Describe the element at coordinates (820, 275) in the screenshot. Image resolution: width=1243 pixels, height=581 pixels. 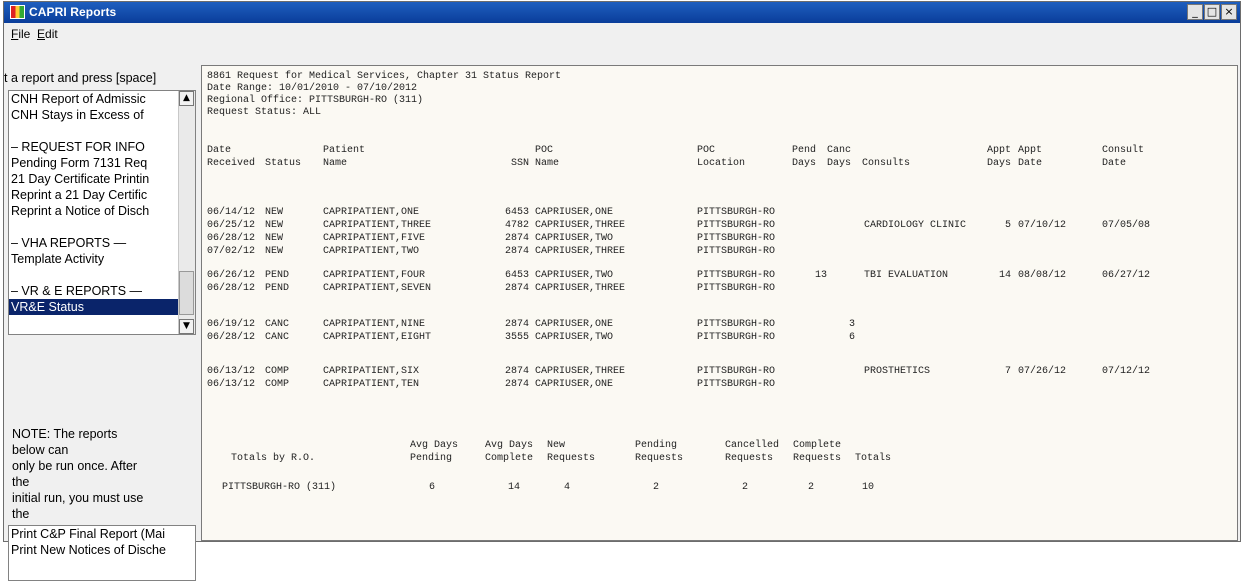
I see `report-cell-pend: 13` at that location.